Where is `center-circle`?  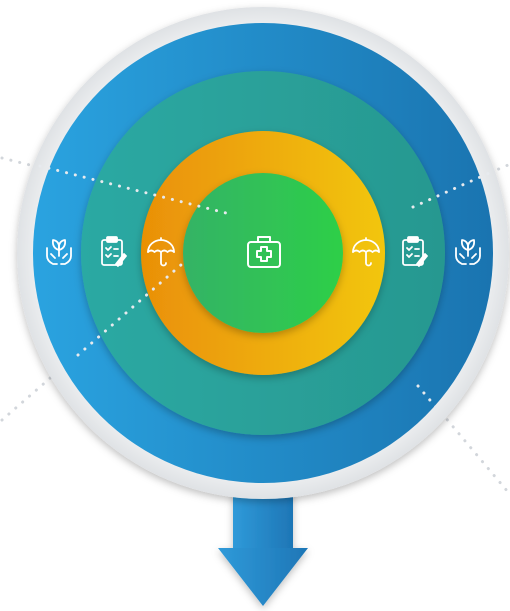 center-circle is located at coordinates (263, 253).